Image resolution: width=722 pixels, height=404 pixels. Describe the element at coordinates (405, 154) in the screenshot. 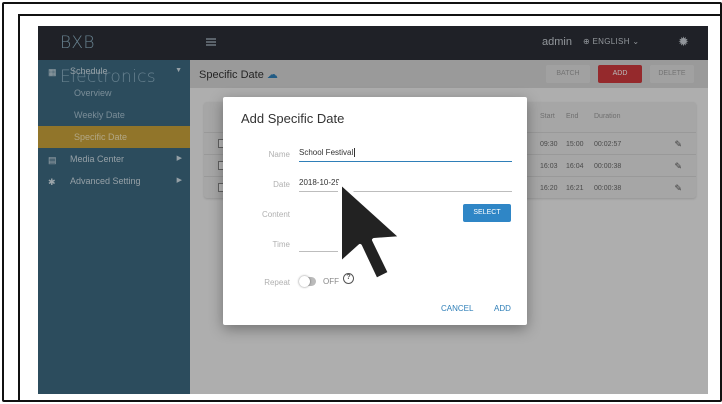

I see `name-input: School Festival` at that location.